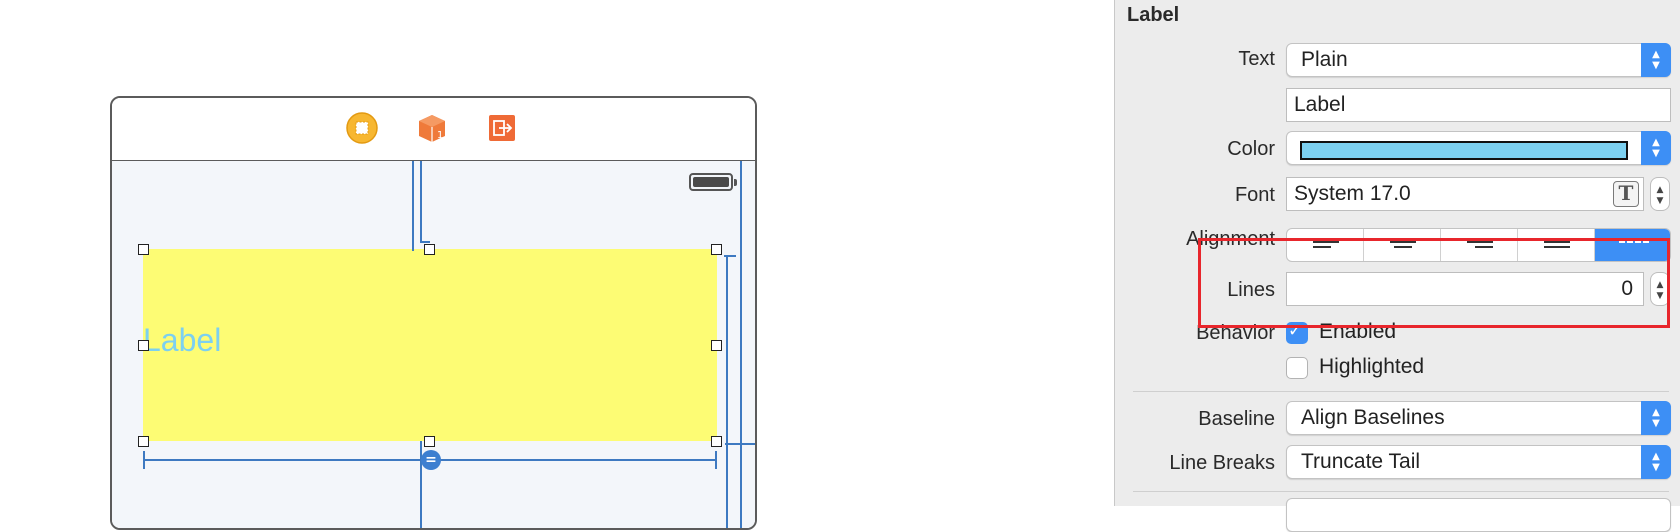 The height and width of the screenshot is (532, 1680). I want to click on resize-handle-top-left, so click(143, 249).